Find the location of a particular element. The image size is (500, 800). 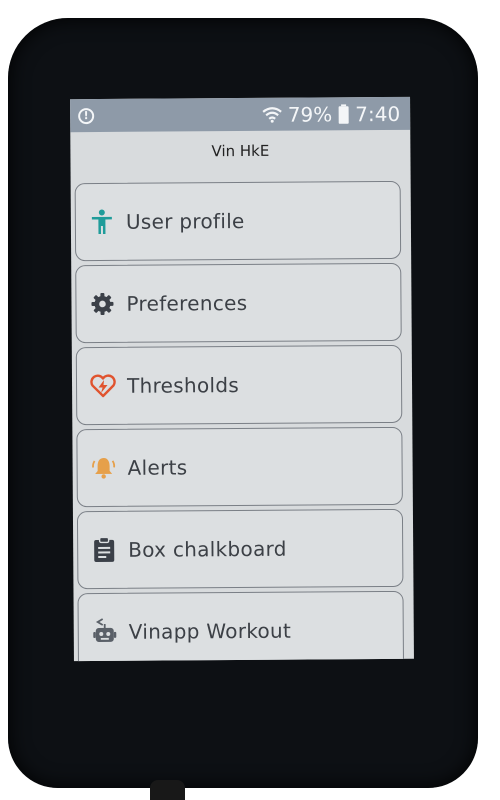

cable is located at coordinates (167, 790).